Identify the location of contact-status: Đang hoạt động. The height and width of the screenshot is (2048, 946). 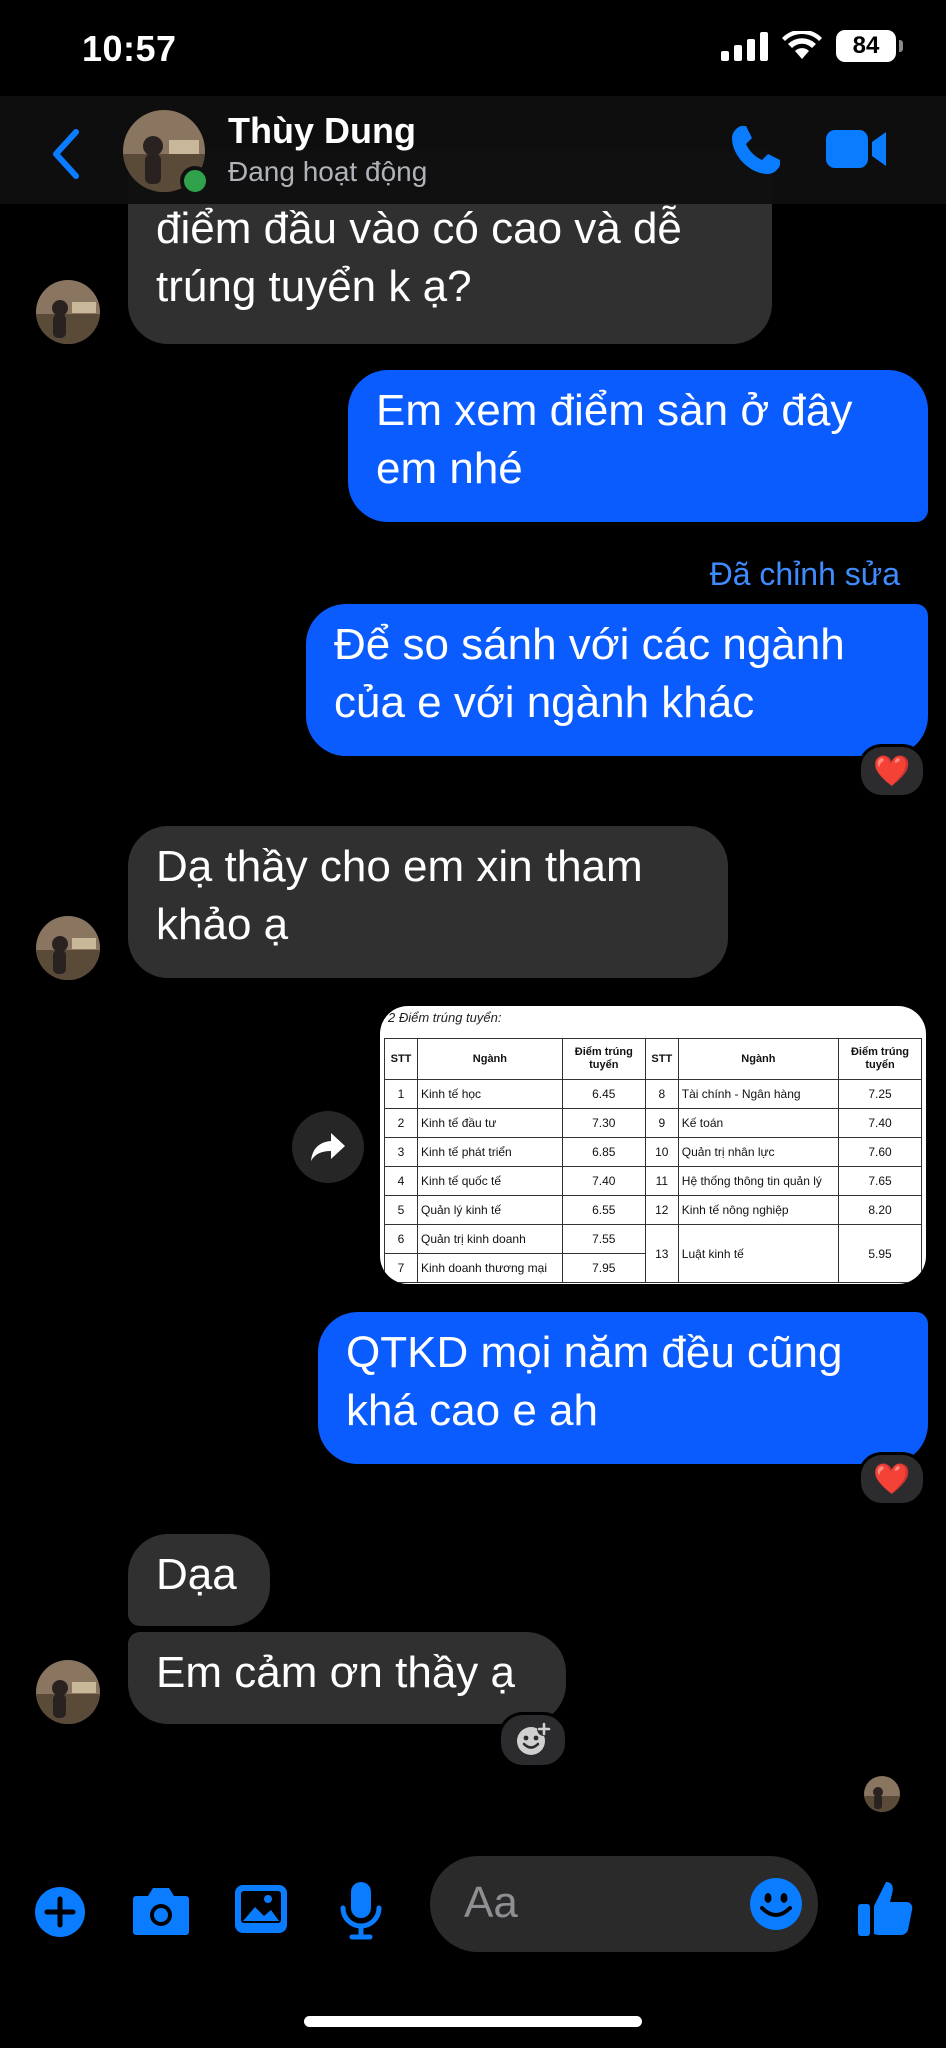
(328, 171).